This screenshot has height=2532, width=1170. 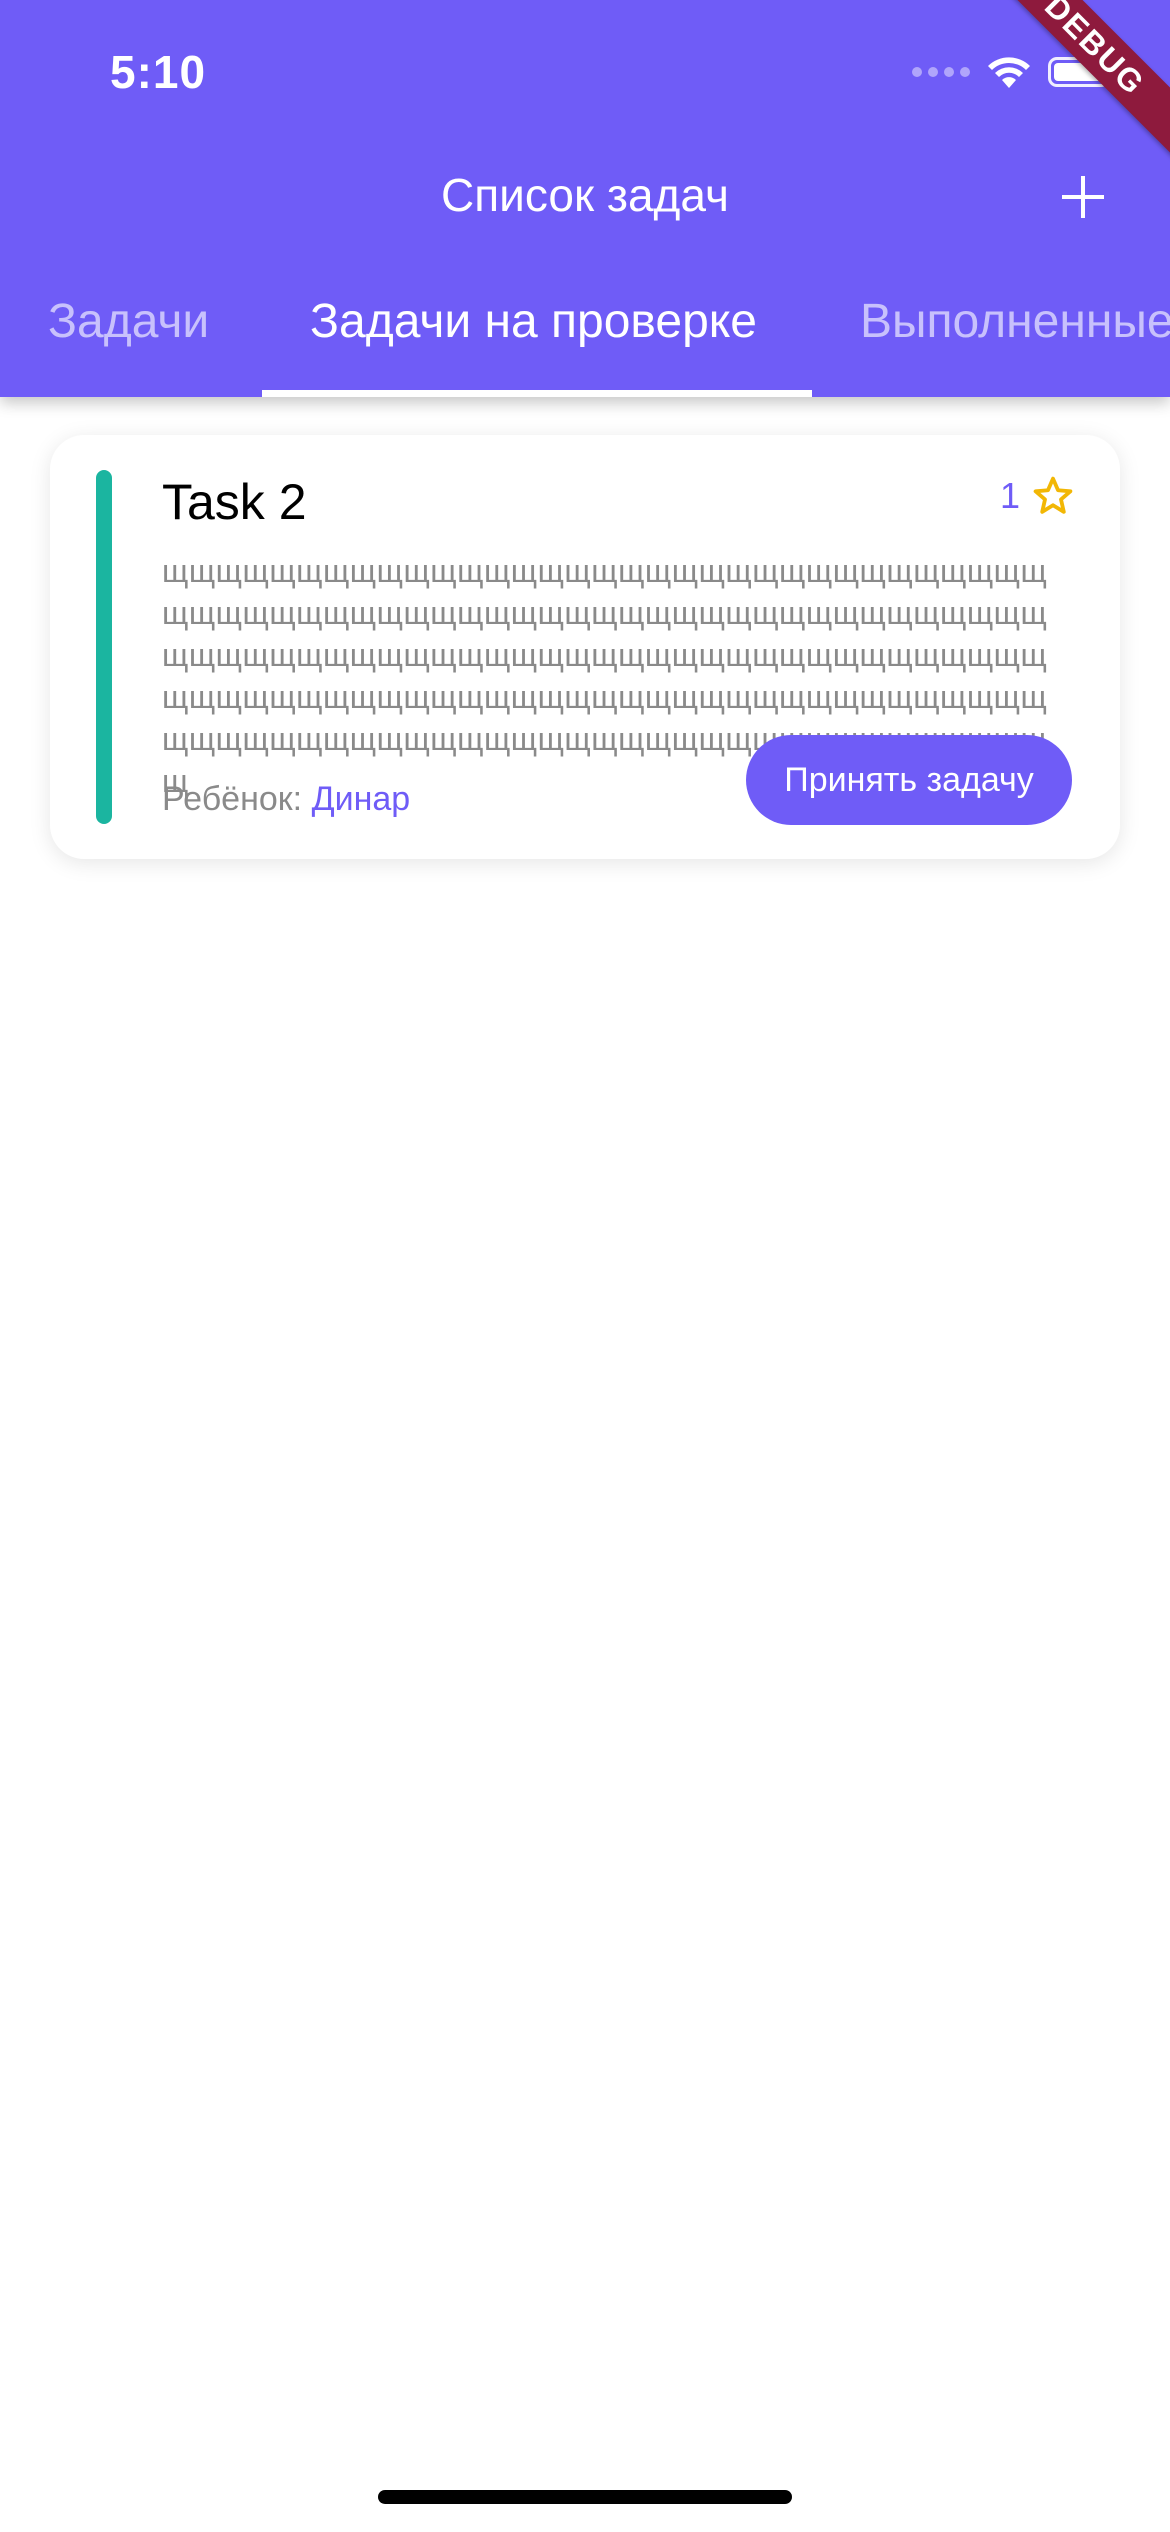 What do you see at coordinates (1009, 72) in the screenshot?
I see `wifi-icon` at bounding box center [1009, 72].